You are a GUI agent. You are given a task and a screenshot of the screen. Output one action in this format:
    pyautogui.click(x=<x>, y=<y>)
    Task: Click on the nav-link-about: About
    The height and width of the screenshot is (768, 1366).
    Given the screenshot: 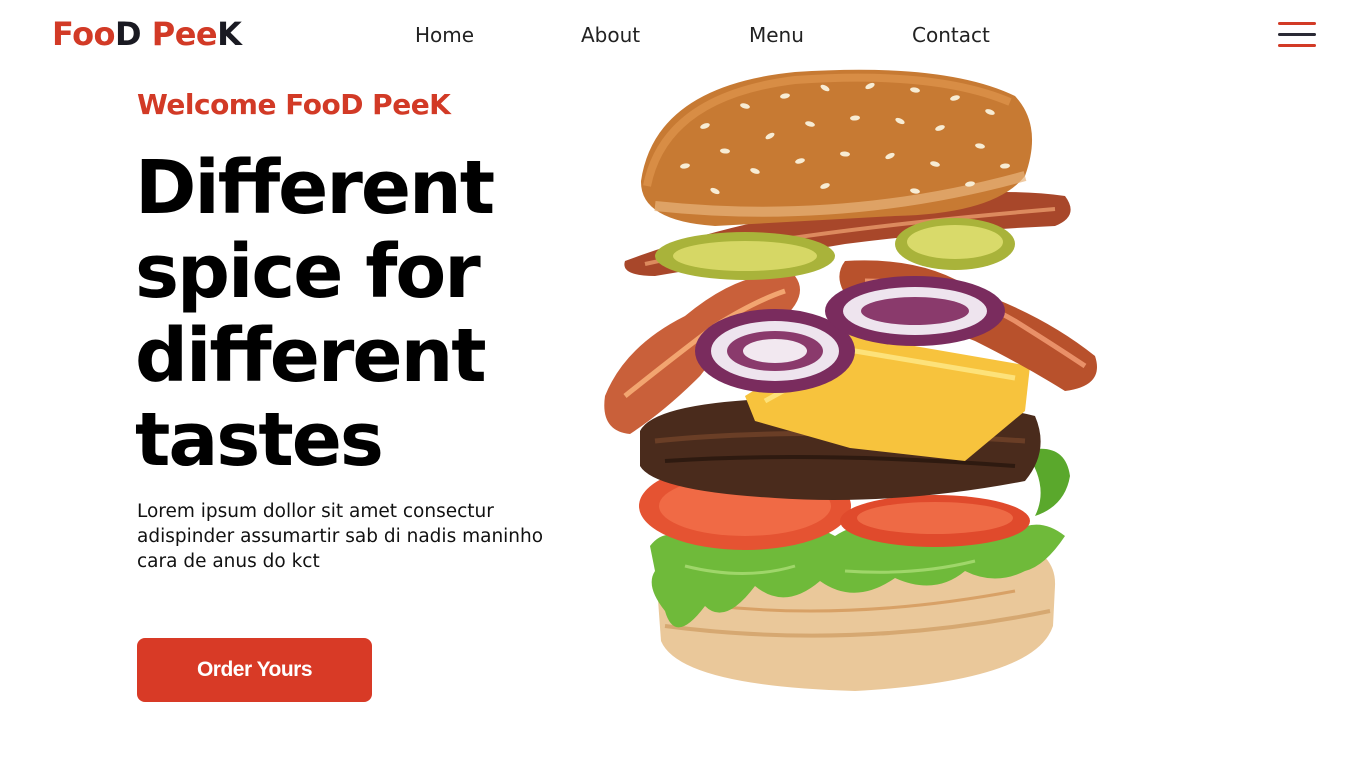 What is the action you would take?
    pyautogui.click(x=610, y=35)
    